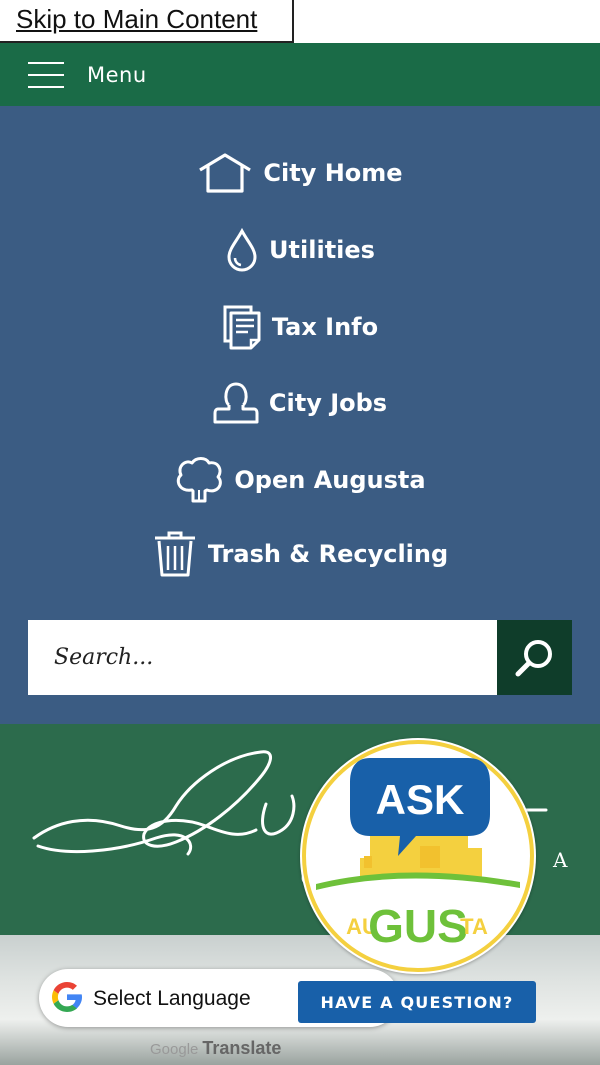  Describe the element at coordinates (418, 926) in the screenshot. I see `gus-text: GUS` at that location.